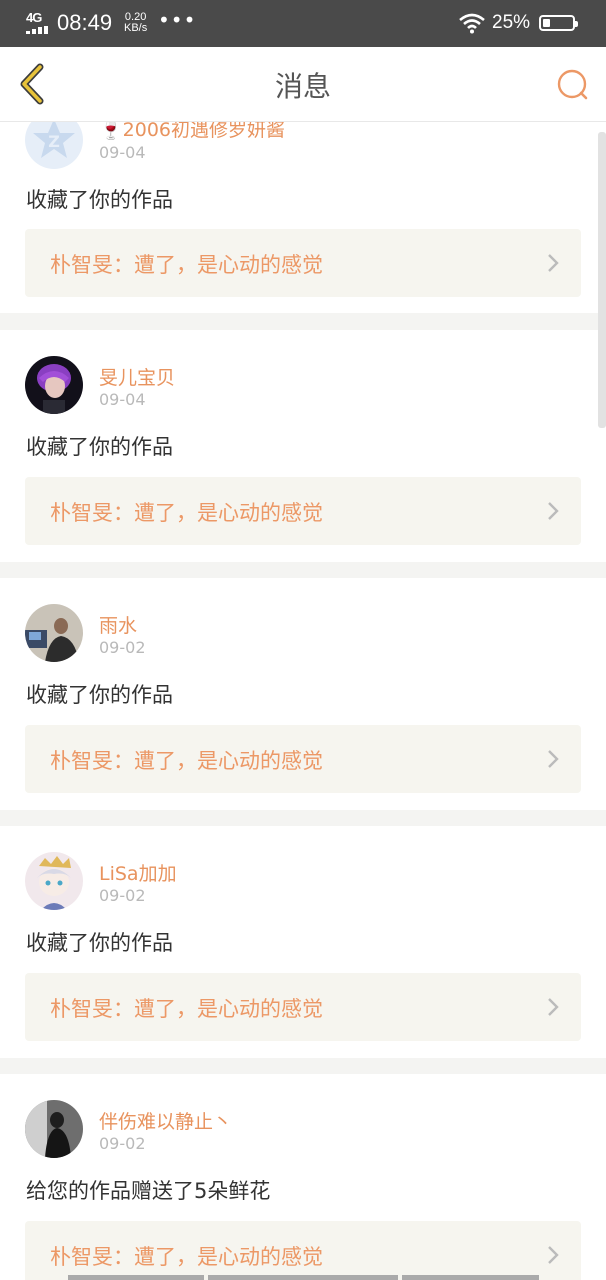  What do you see at coordinates (602, 280) in the screenshot?
I see `scrollbar` at bounding box center [602, 280].